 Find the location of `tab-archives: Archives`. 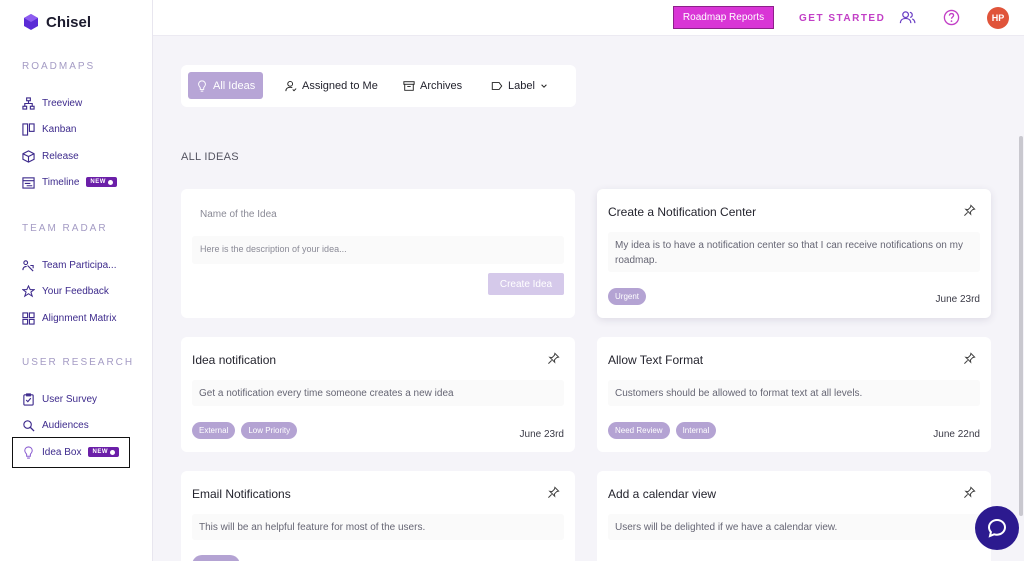

tab-archives: Archives is located at coordinates (432, 85).